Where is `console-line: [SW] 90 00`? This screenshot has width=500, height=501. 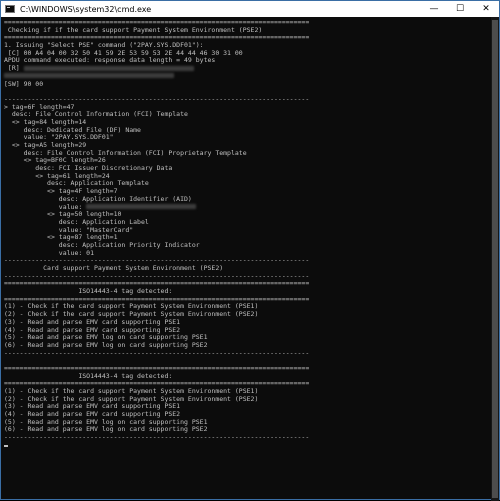 console-line: [SW] 90 00 is located at coordinates (248, 84).